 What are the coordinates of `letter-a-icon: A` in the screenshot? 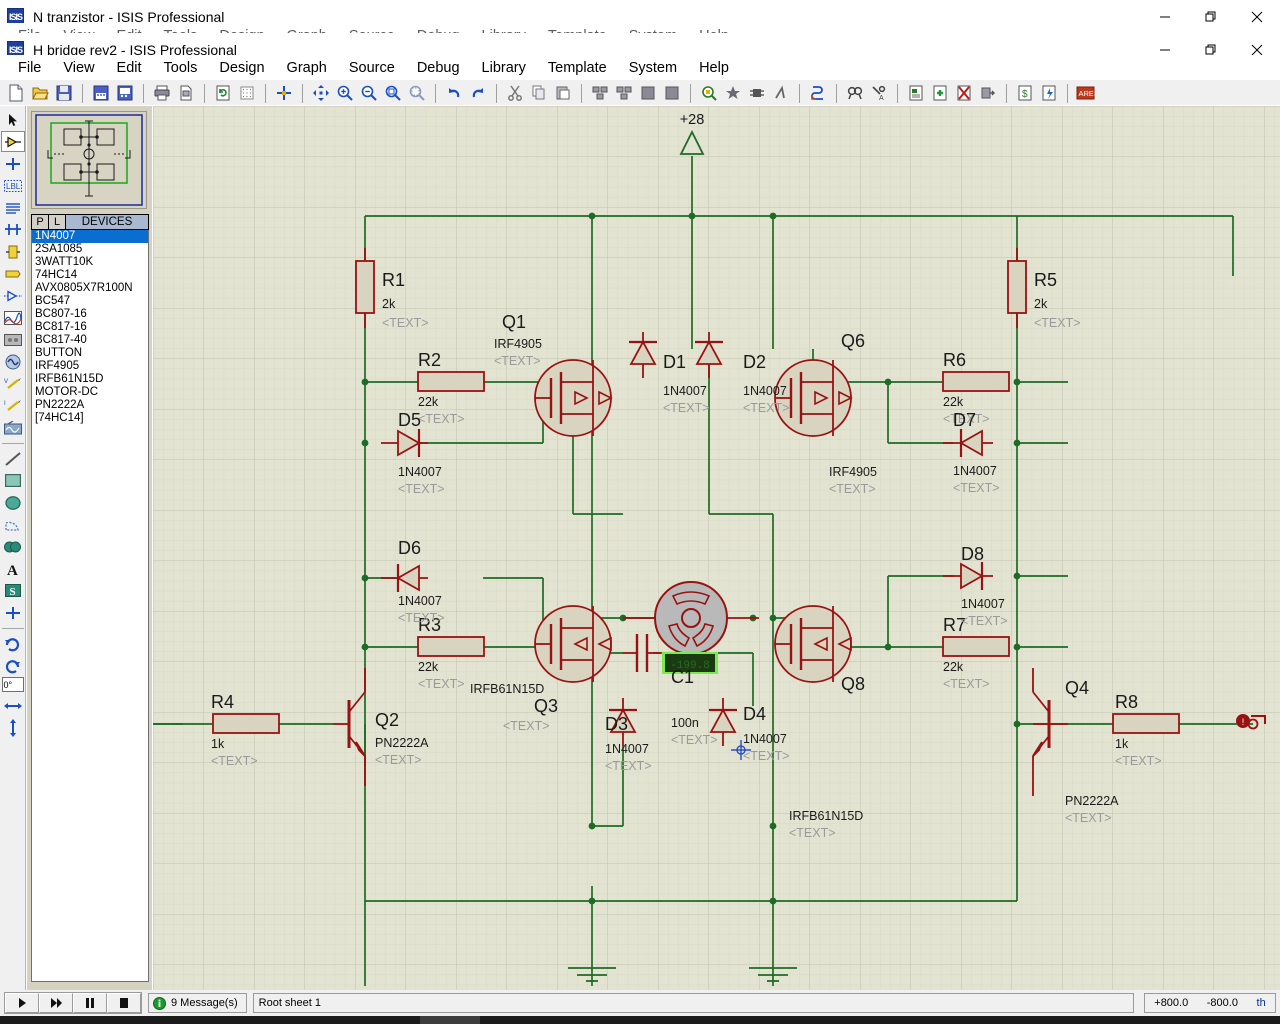 It's located at (13, 568).